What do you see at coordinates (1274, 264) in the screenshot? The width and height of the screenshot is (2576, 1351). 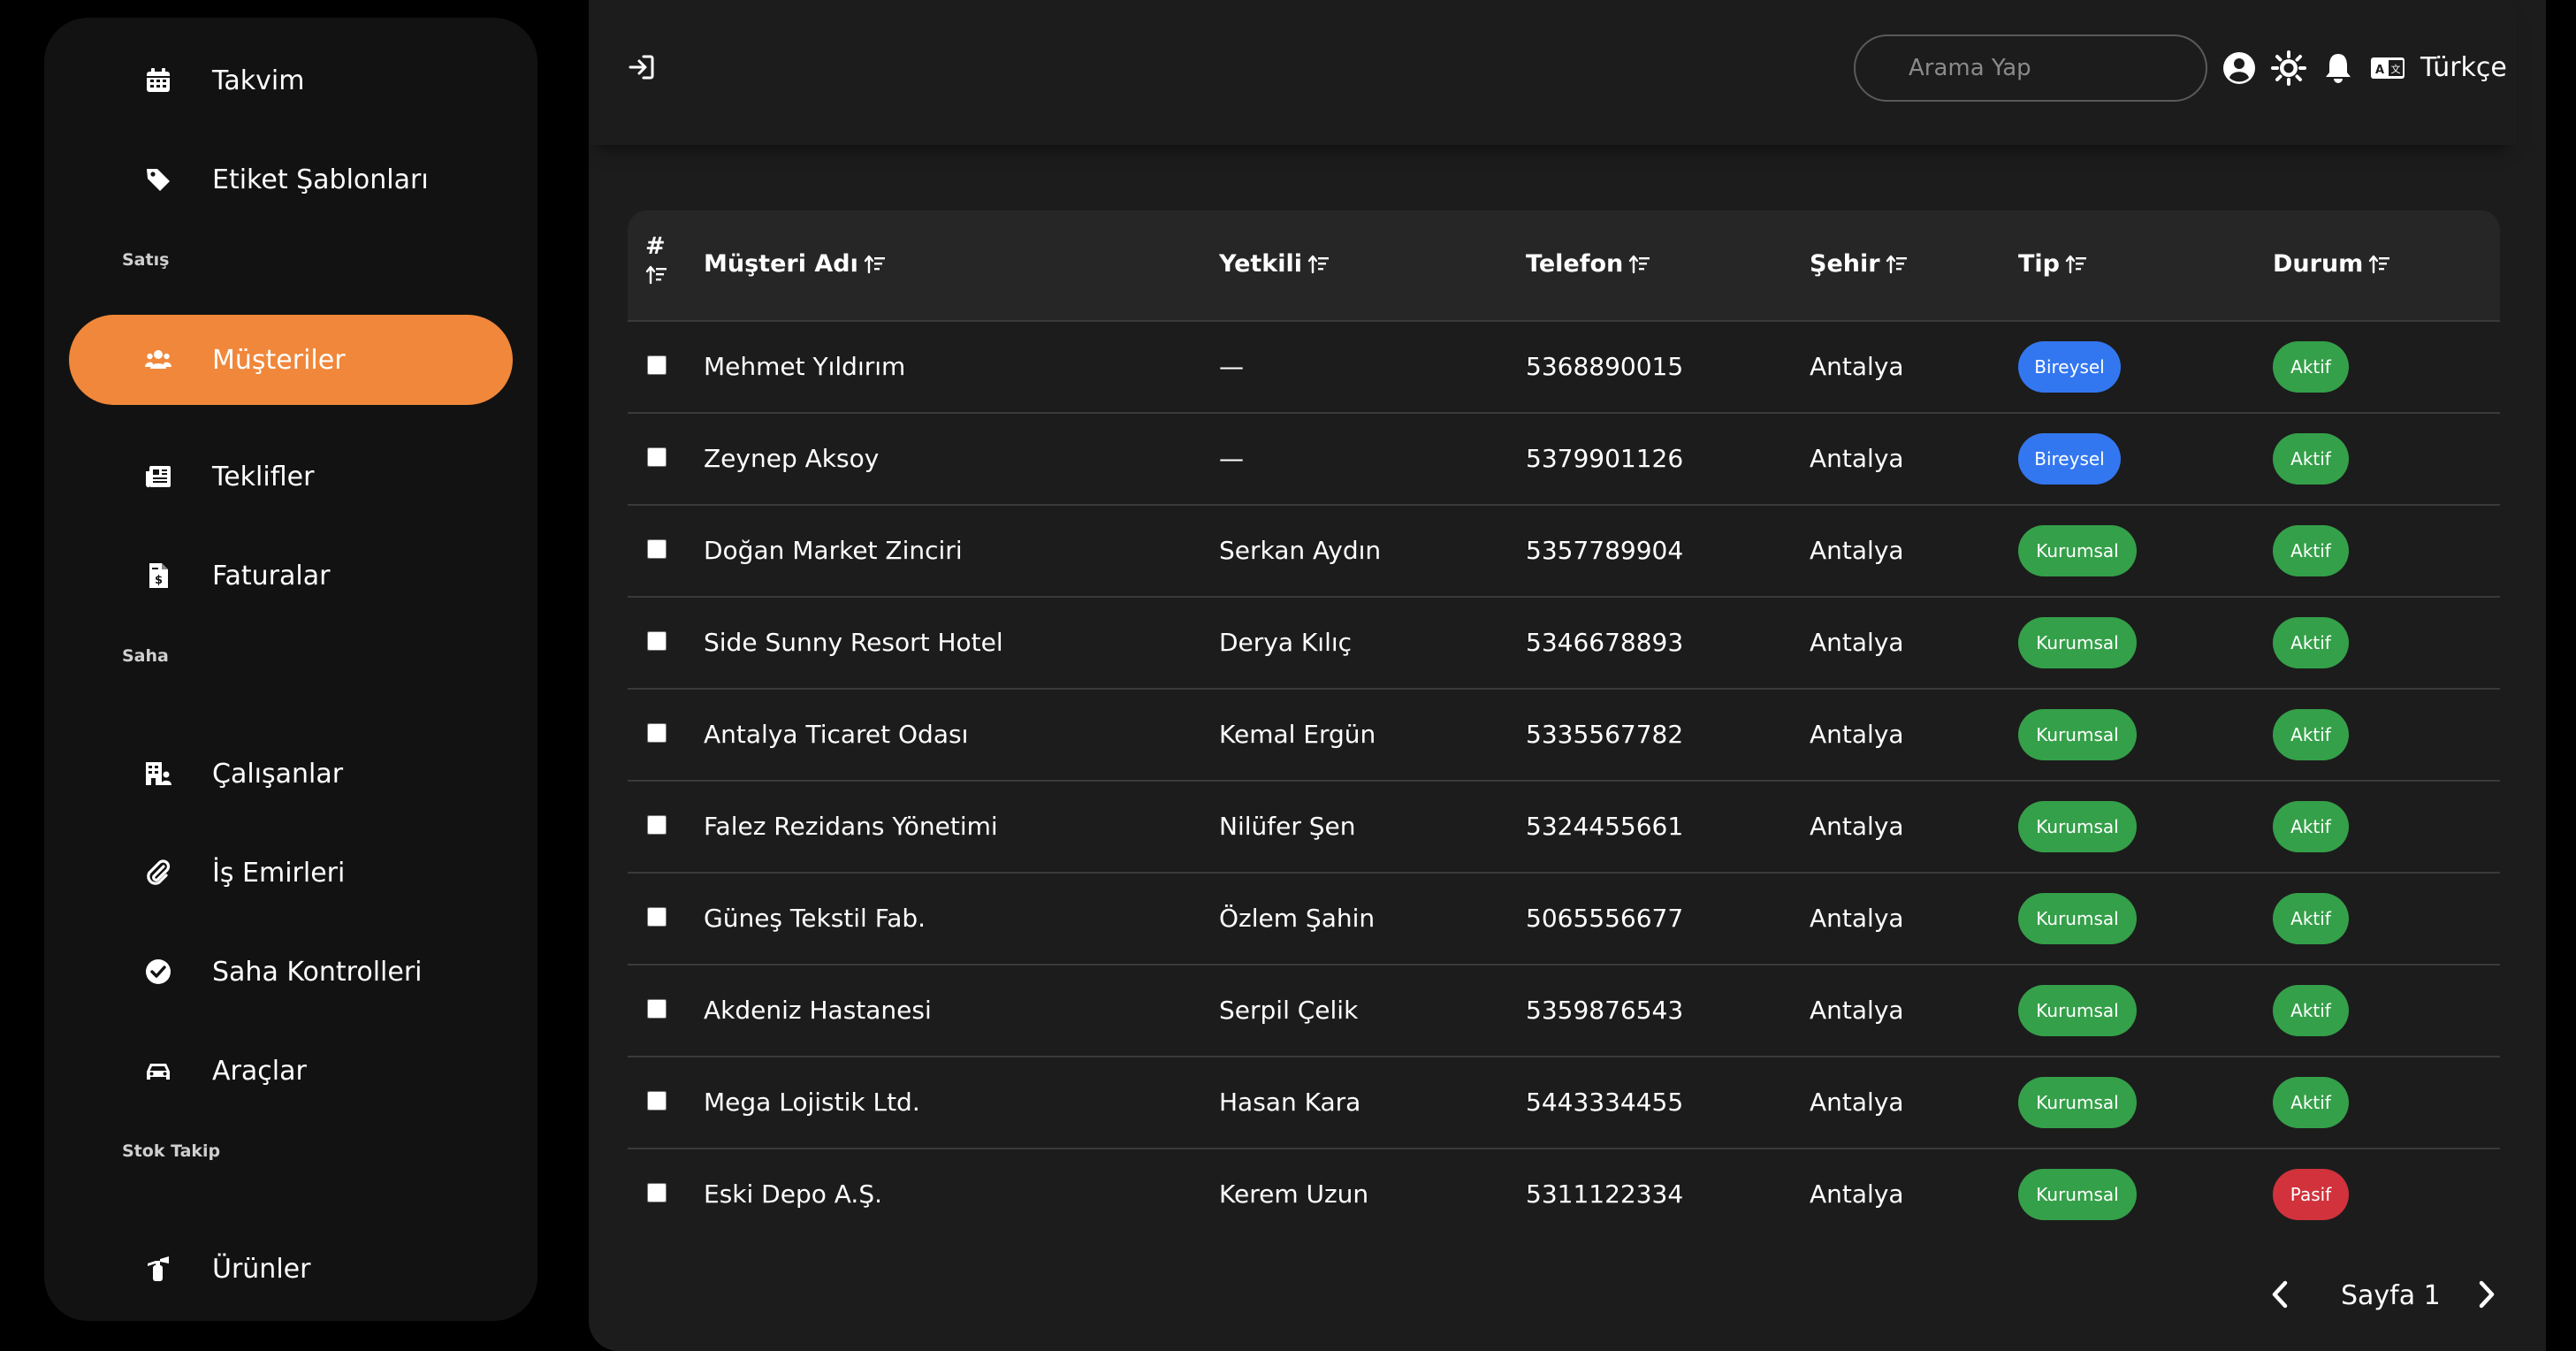 I see `column-header-yetkili: Yetkili` at bounding box center [1274, 264].